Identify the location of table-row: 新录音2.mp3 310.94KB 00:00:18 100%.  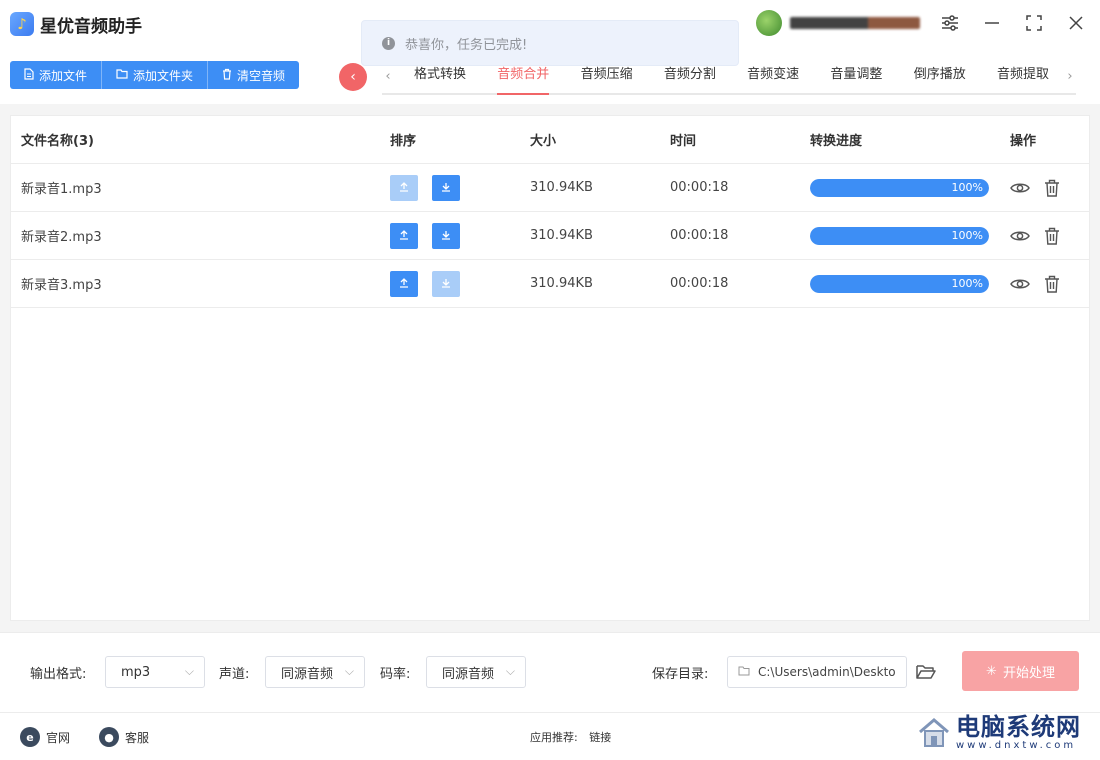
(550, 236).